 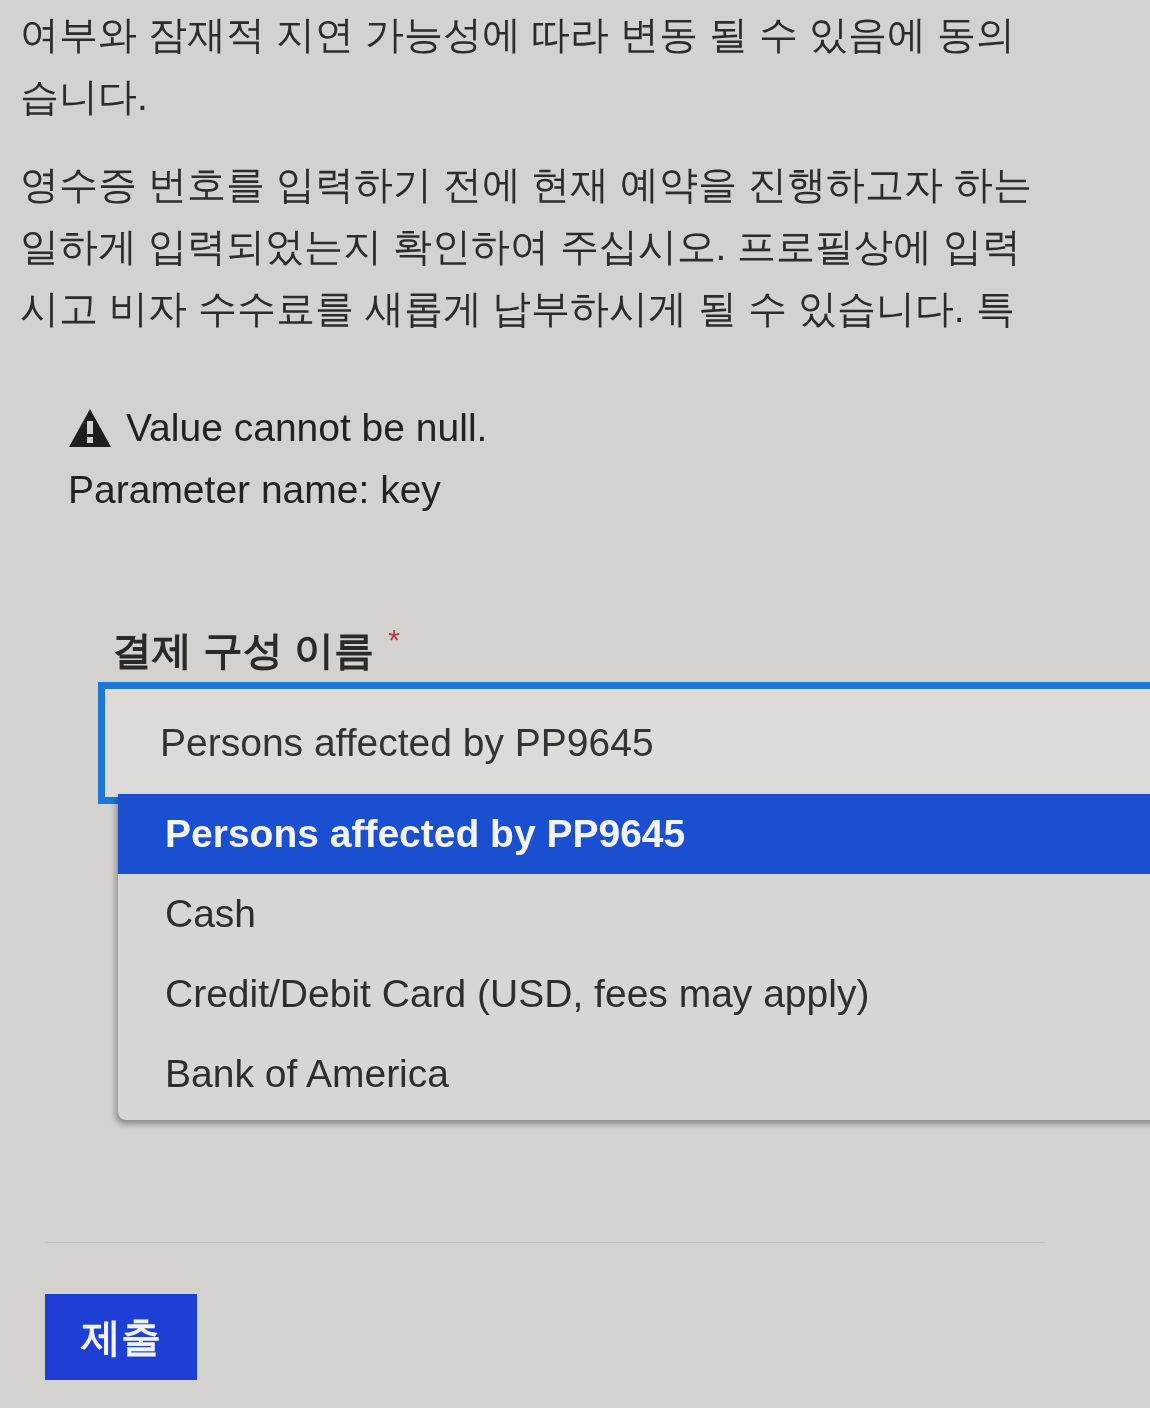 I want to click on payment-select: Persons affected by PP9645, so click(x=624, y=743).